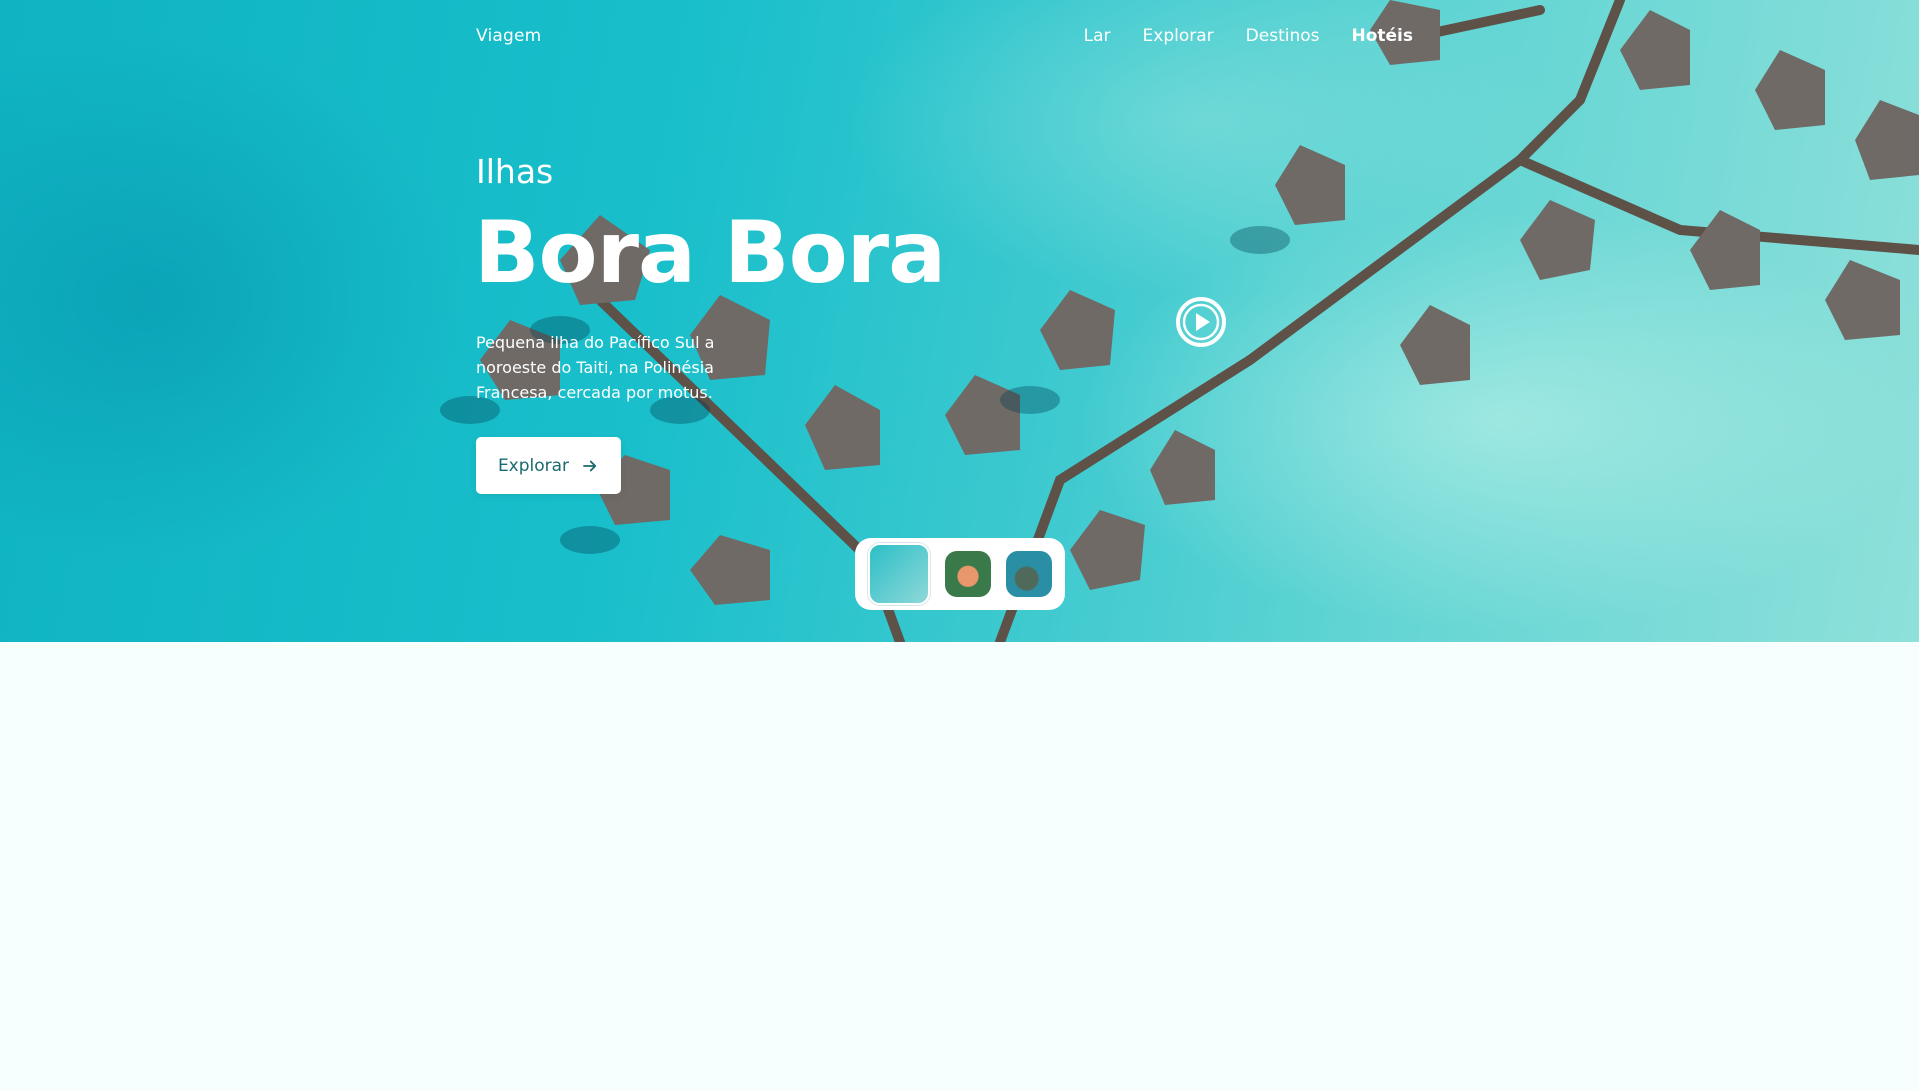 This screenshot has width=1919, height=1091. Describe the element at coordinates (967, 574) in the screenshot. I see `thumbnail-island-beach` at that location.